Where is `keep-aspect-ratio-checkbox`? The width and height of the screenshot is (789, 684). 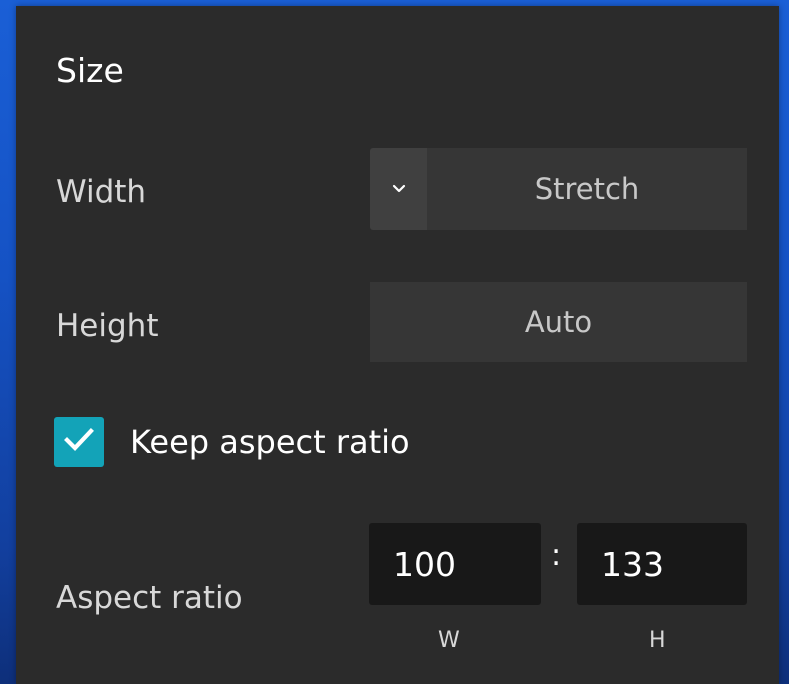
keep-aspect-ratio-checkbox is located at coordinates (79, 442).